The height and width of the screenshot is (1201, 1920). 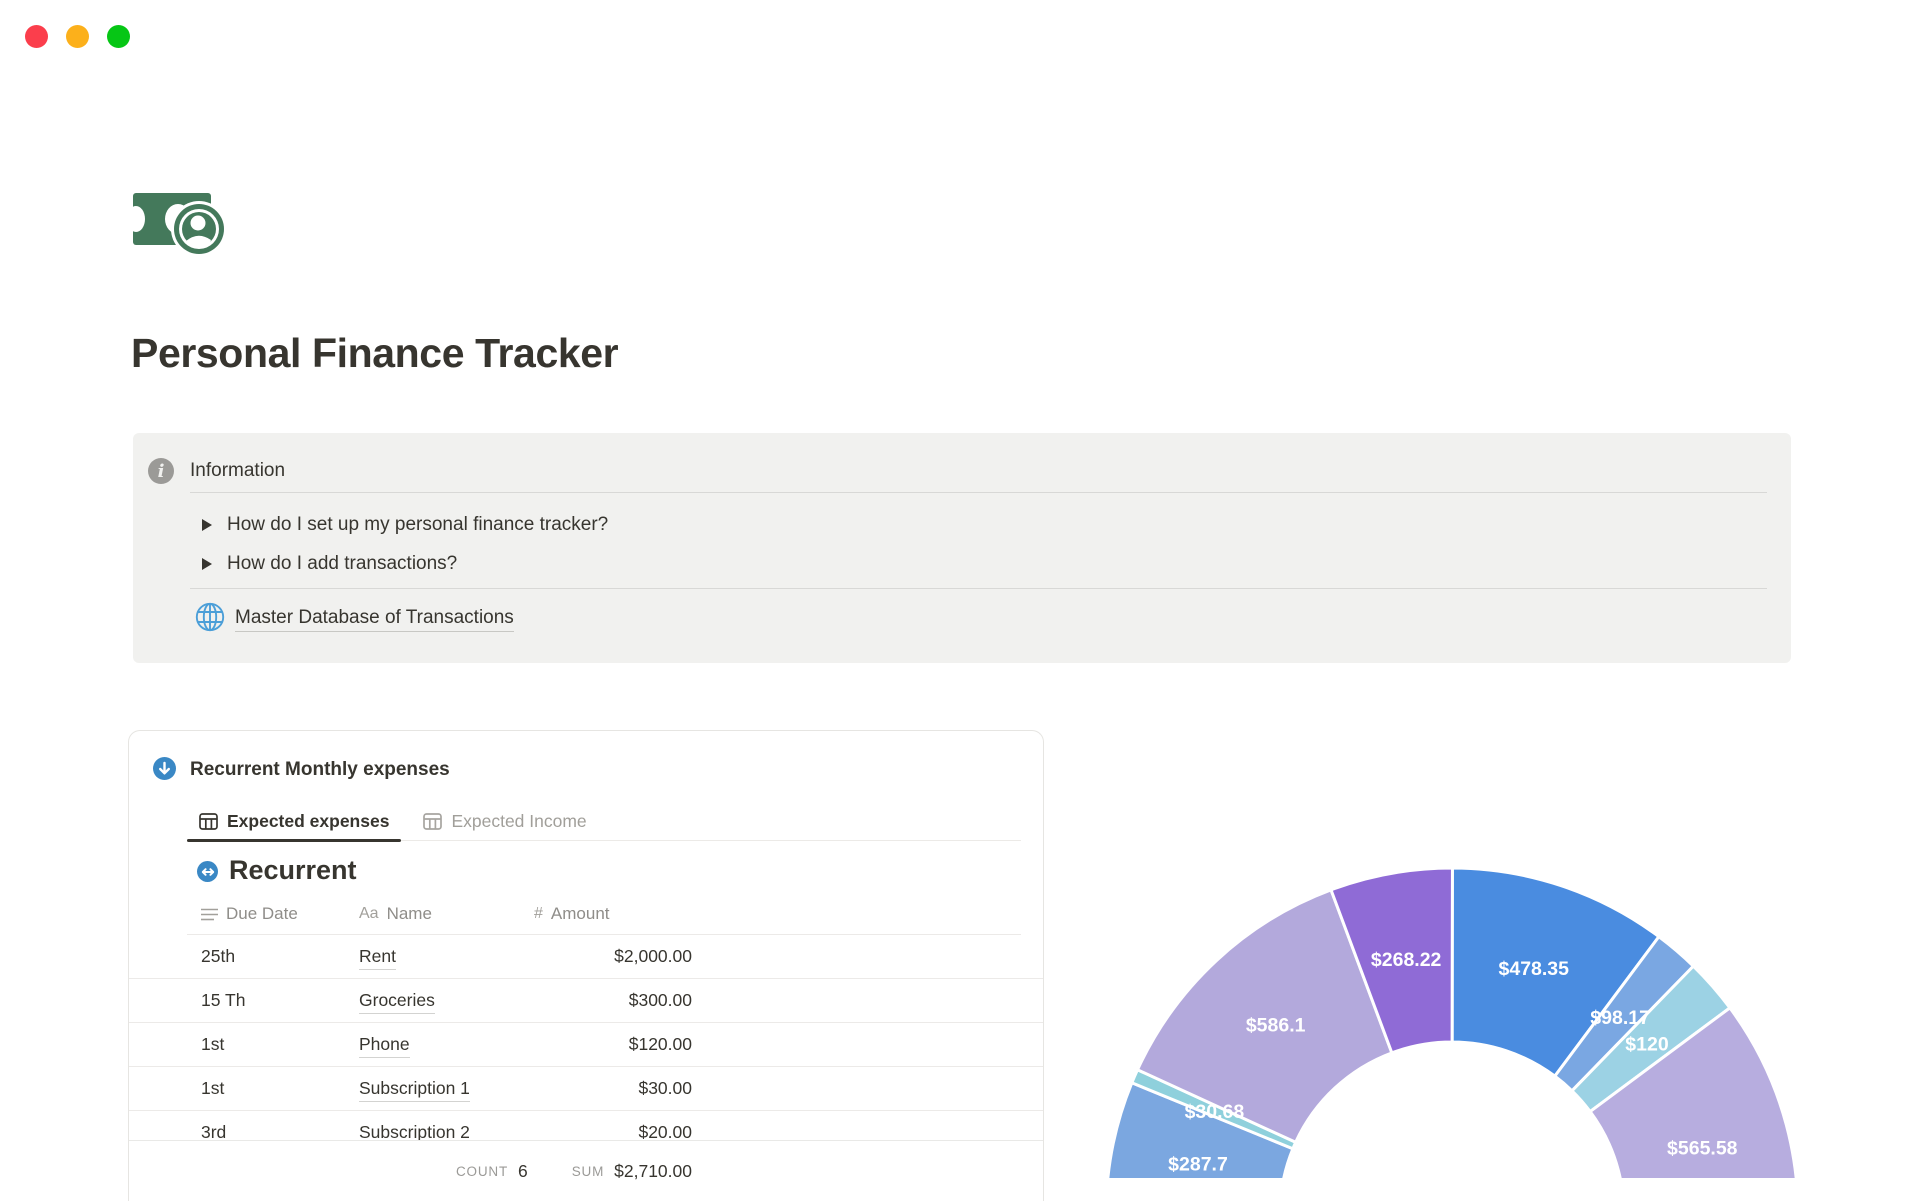 What do you see at coordinates (523, 1170) in the screenshot?
I see `count-value: 6` at bounding box center [523, 1170].